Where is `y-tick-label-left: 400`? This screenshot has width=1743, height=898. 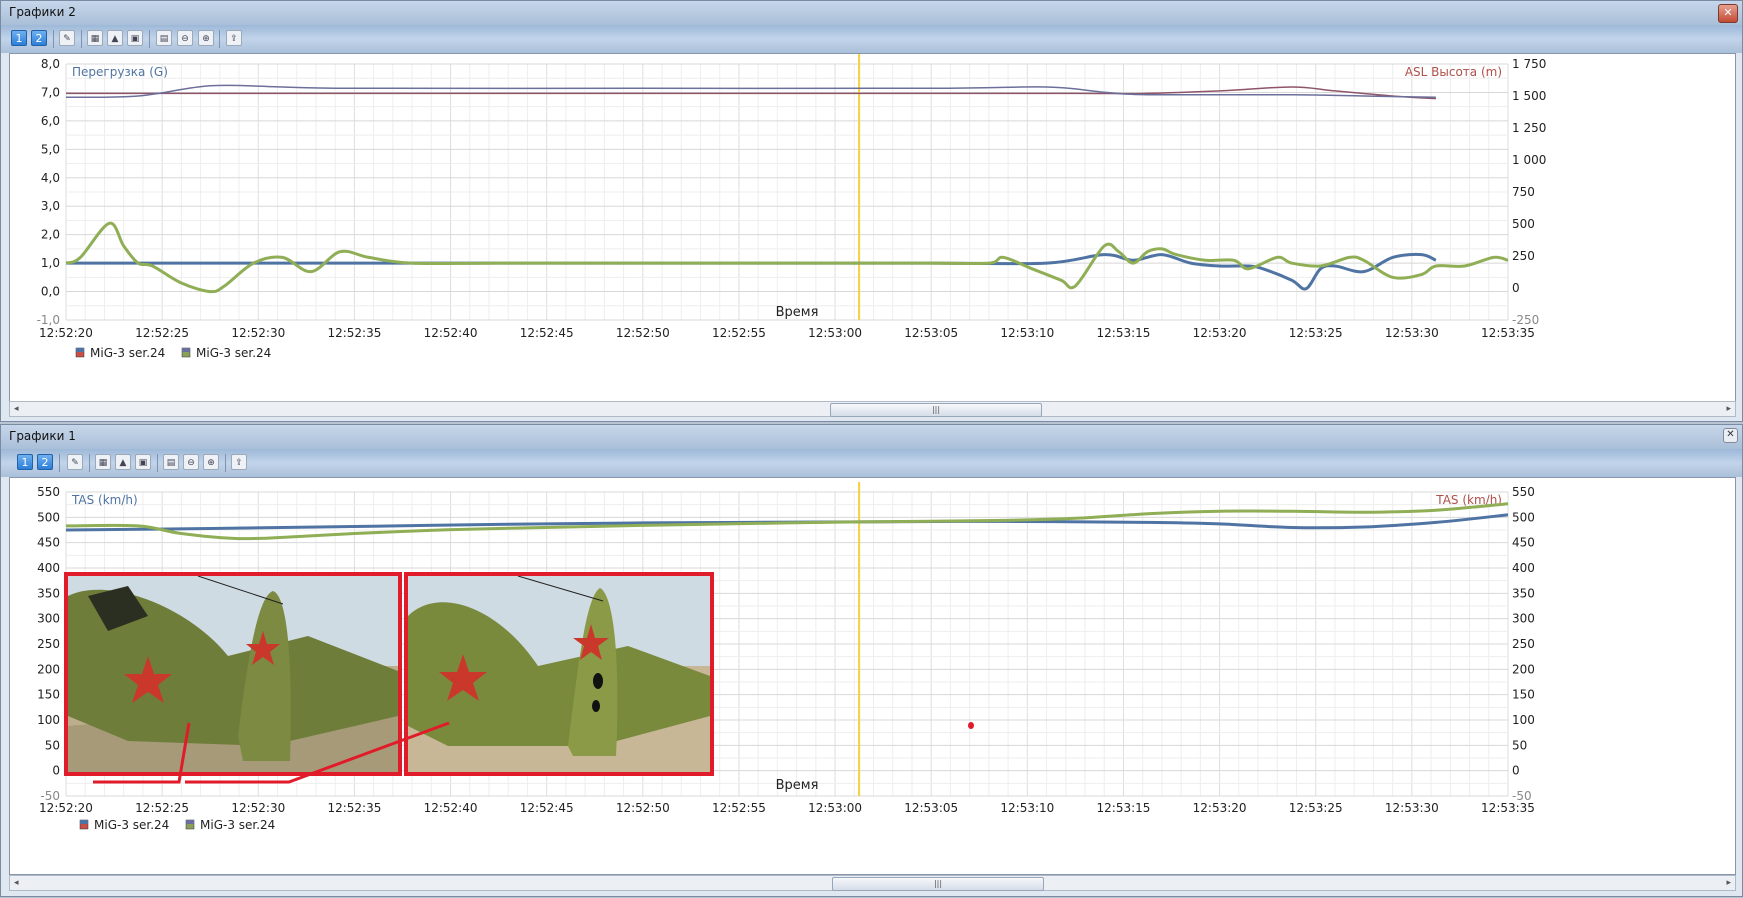 y-tick-label-left: 400 is located at coordinates (48, 568).